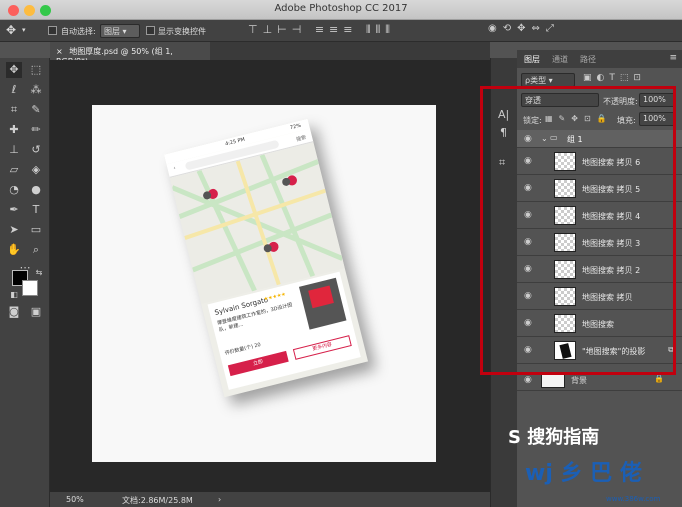  Describe the element at coordinates (654, 99) in the screenshot. I see `opacity-value: 100%` at that location.